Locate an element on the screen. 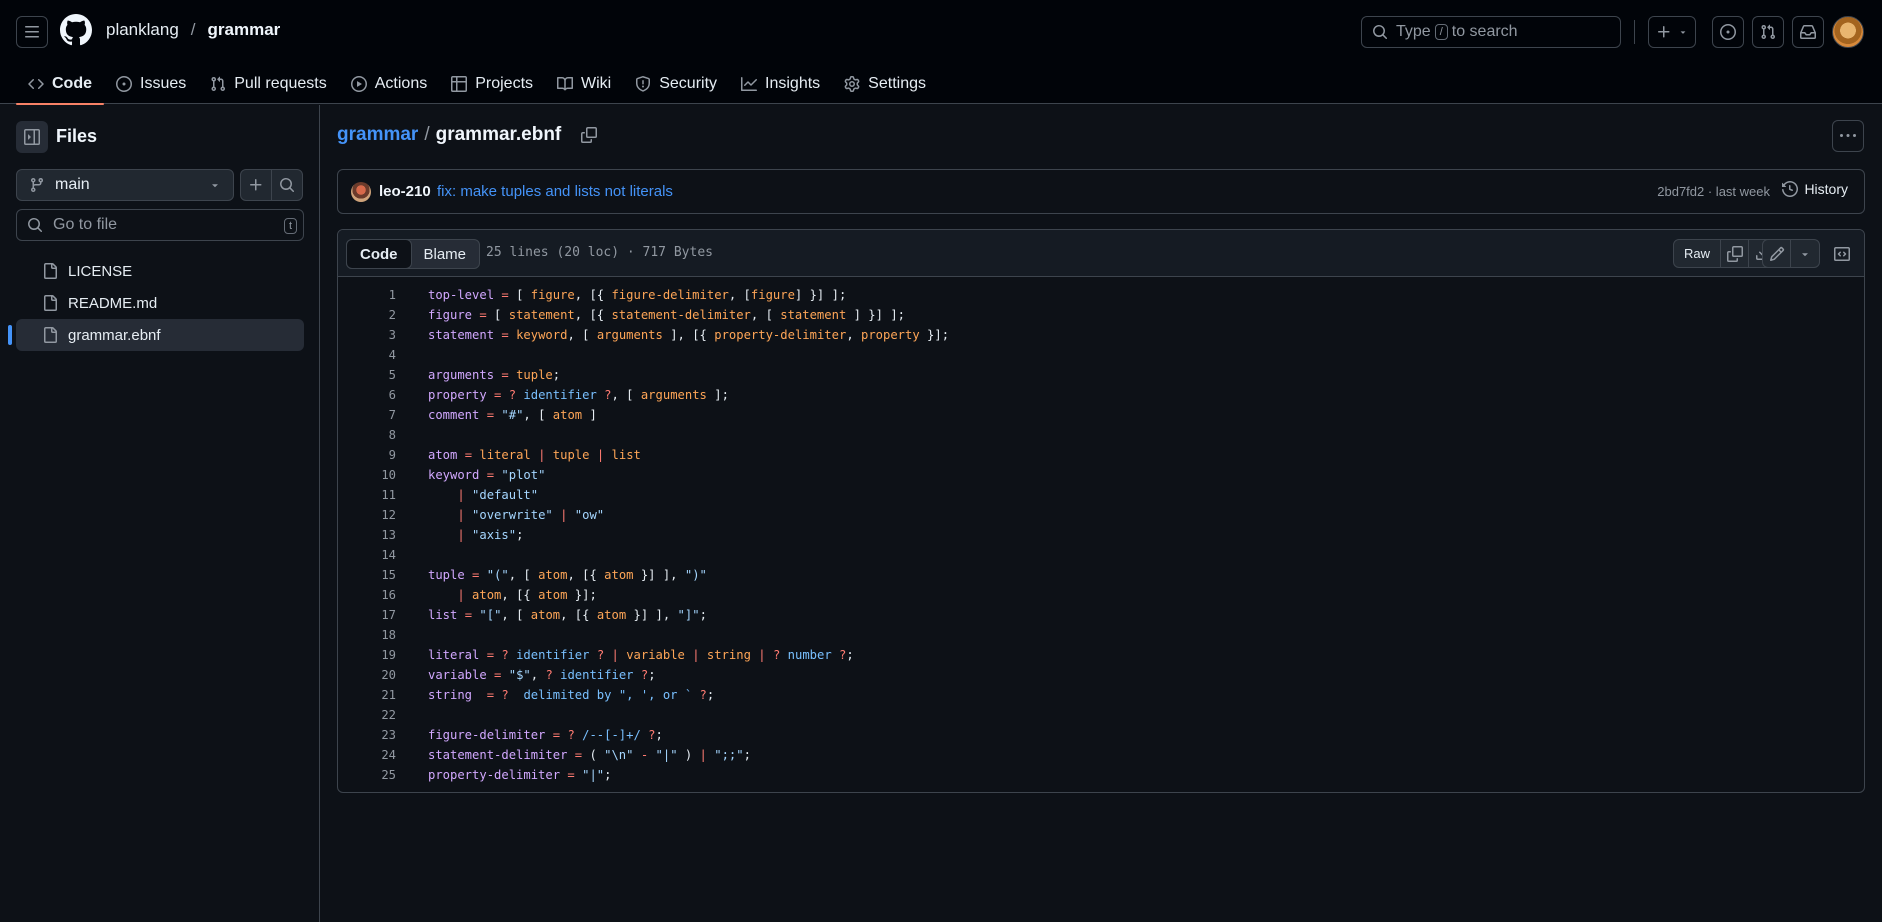 This screenshot has width=1882, height=922. line-number: 9 is located at coordinates (367, 455).